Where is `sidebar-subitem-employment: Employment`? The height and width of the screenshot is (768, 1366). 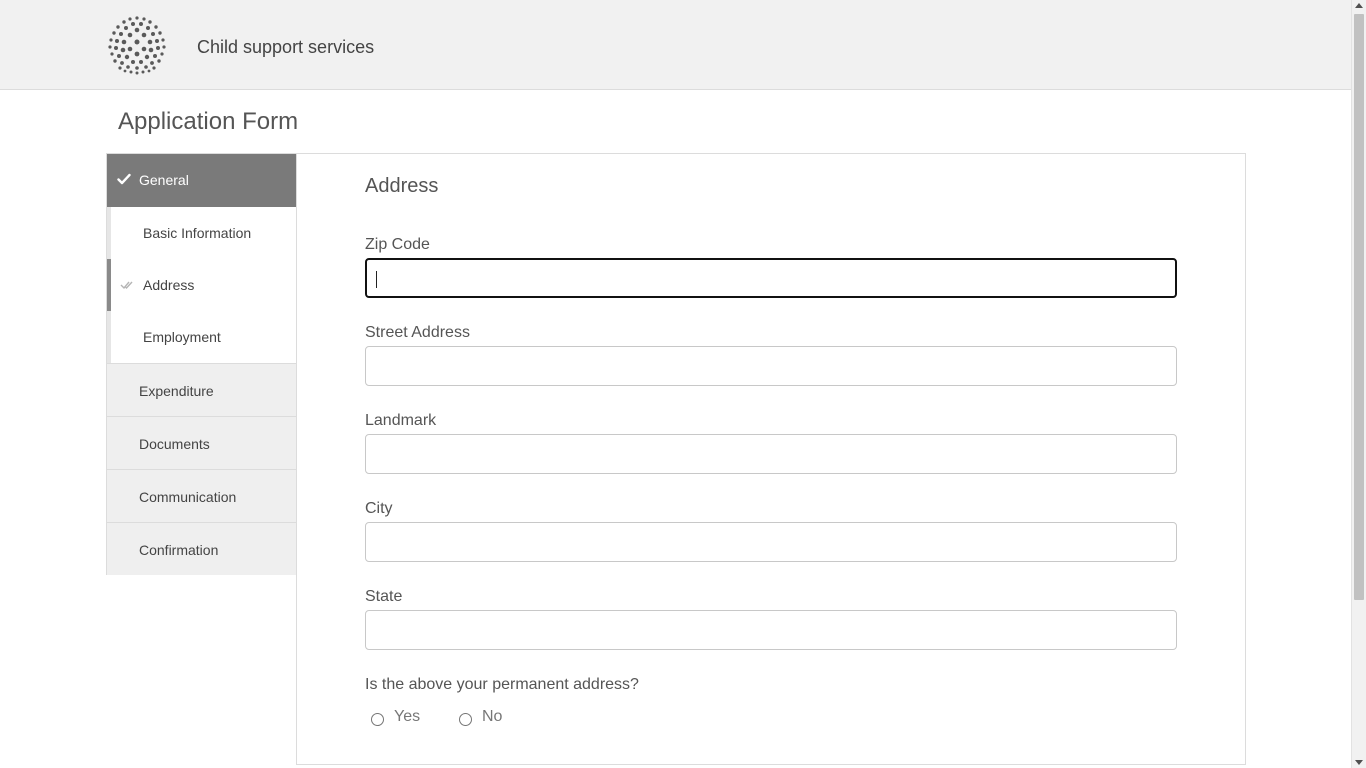
sidebar-subitem-employment: Employment is located at coordinates (202, 337).